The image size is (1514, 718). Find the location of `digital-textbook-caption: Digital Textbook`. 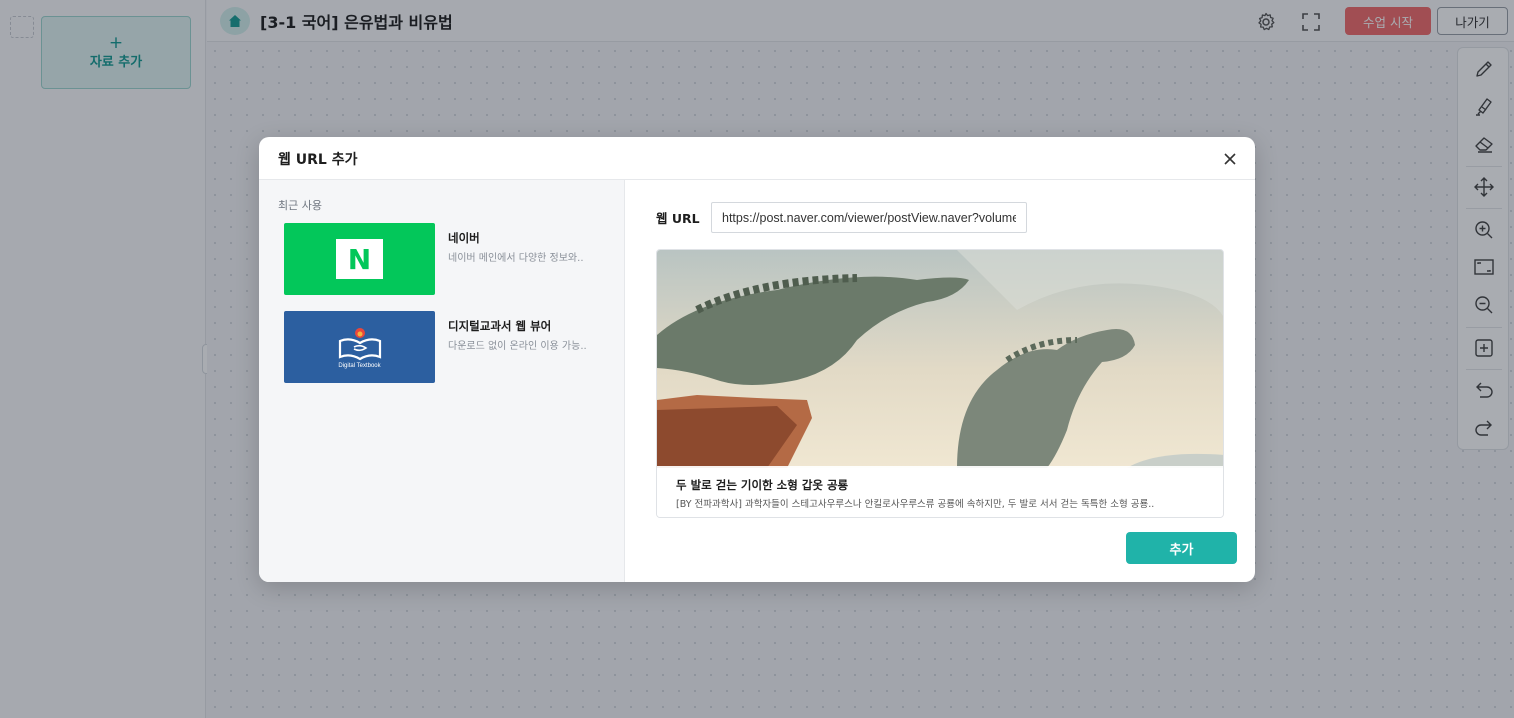

digital-textbook-caption: Digital Textbook is located at coordinates (359, 366).